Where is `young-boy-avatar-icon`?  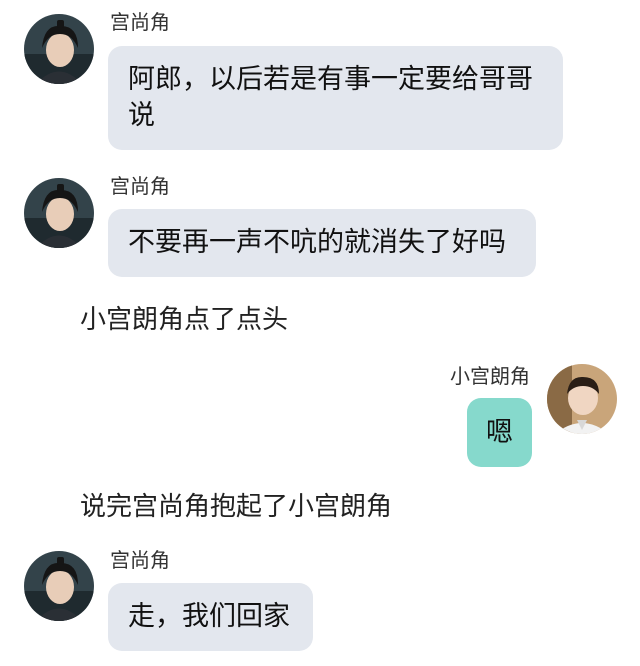
young-boy-avatar-icon is located at coordinates (582, 399).